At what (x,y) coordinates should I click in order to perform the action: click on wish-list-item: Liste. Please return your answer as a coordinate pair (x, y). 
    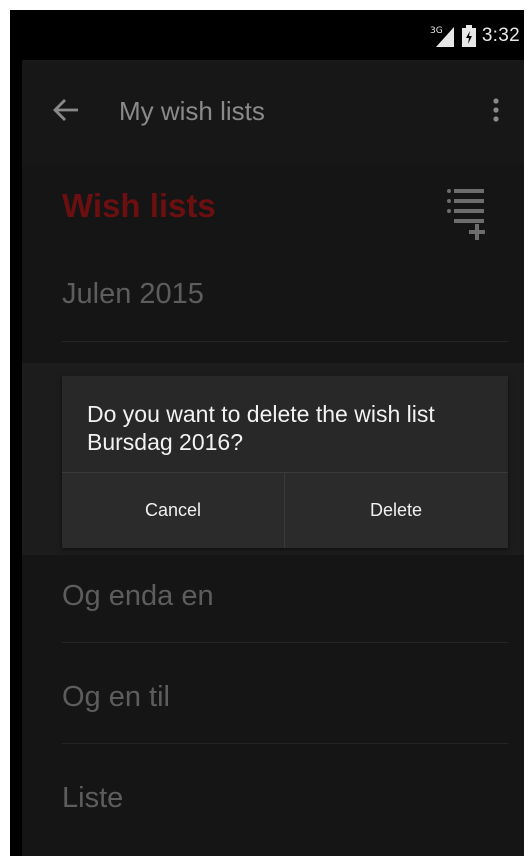
    Looking at the image, I should click on (285, 816).